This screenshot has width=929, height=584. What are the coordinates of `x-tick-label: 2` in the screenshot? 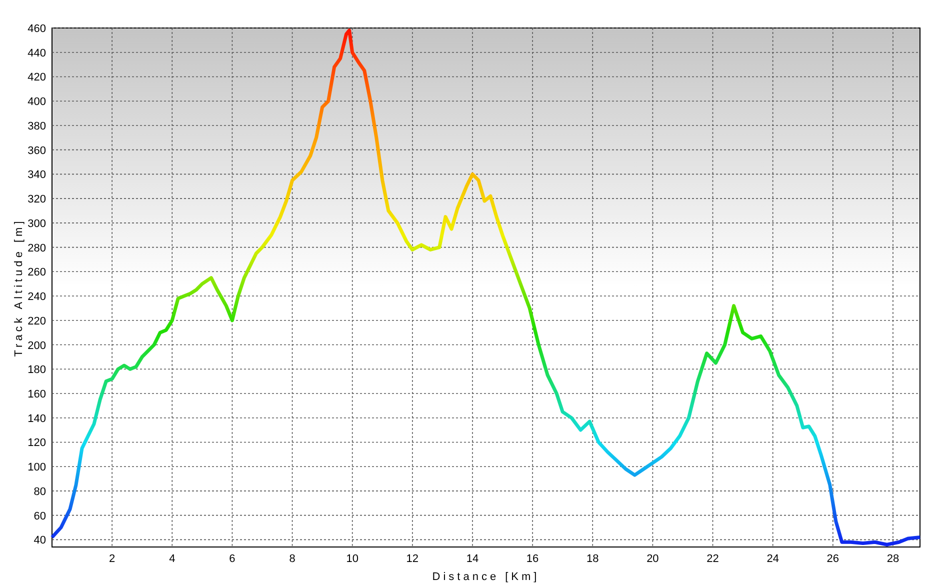 It's located at (112, 559).